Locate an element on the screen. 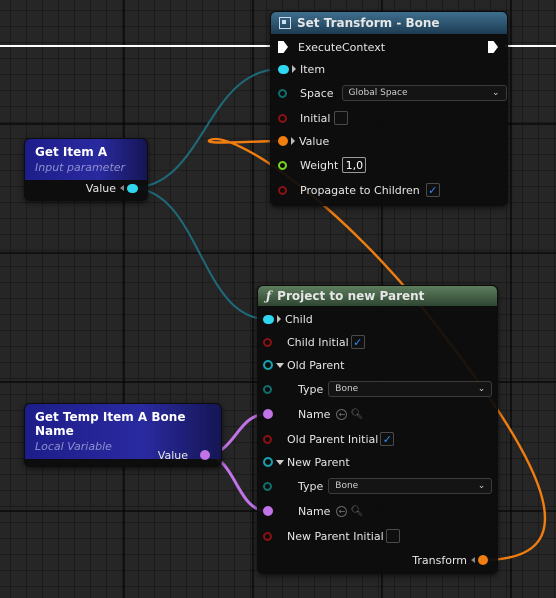 This screenshot has width=556, height=598. child-initial-label: Child Initial is located at coordinates (318, 342).